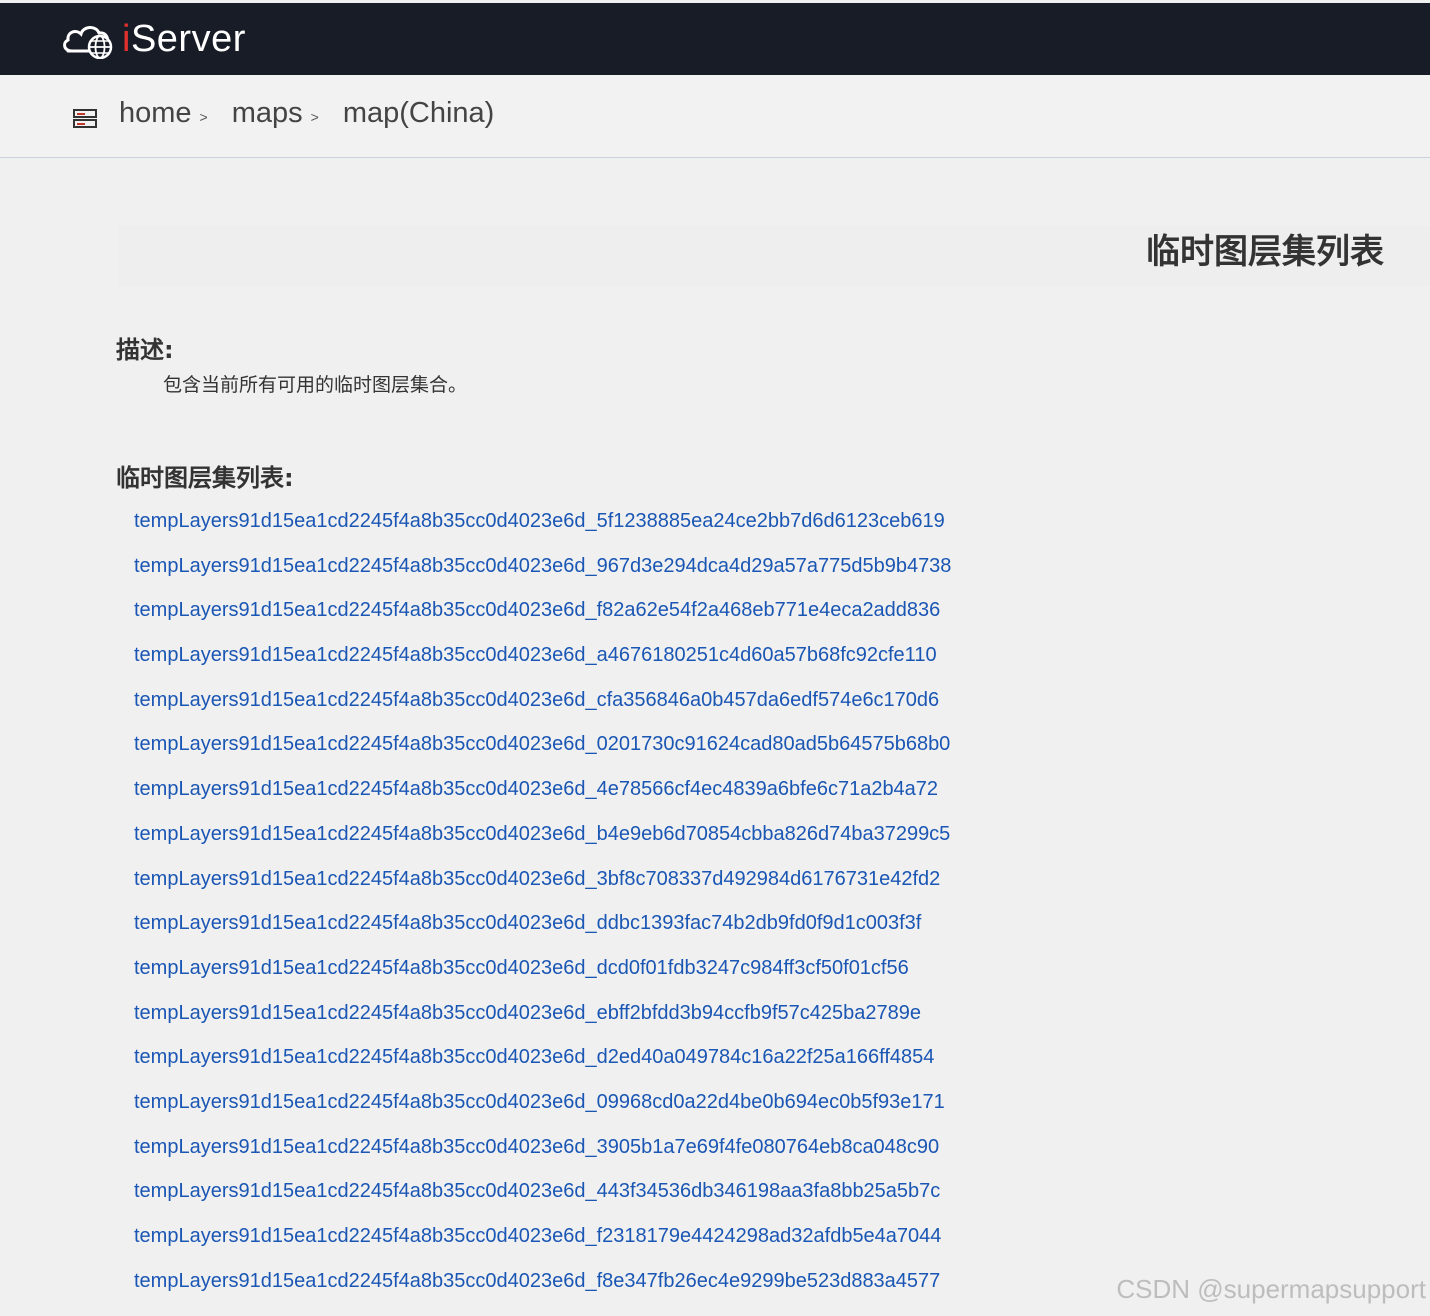 The height and width of the screenshot is (1316, 1430). What do you see at coordinates (155, 113) in the screenshot?
I see `breadcrumb-home: home` at bounding box center [155, 113].